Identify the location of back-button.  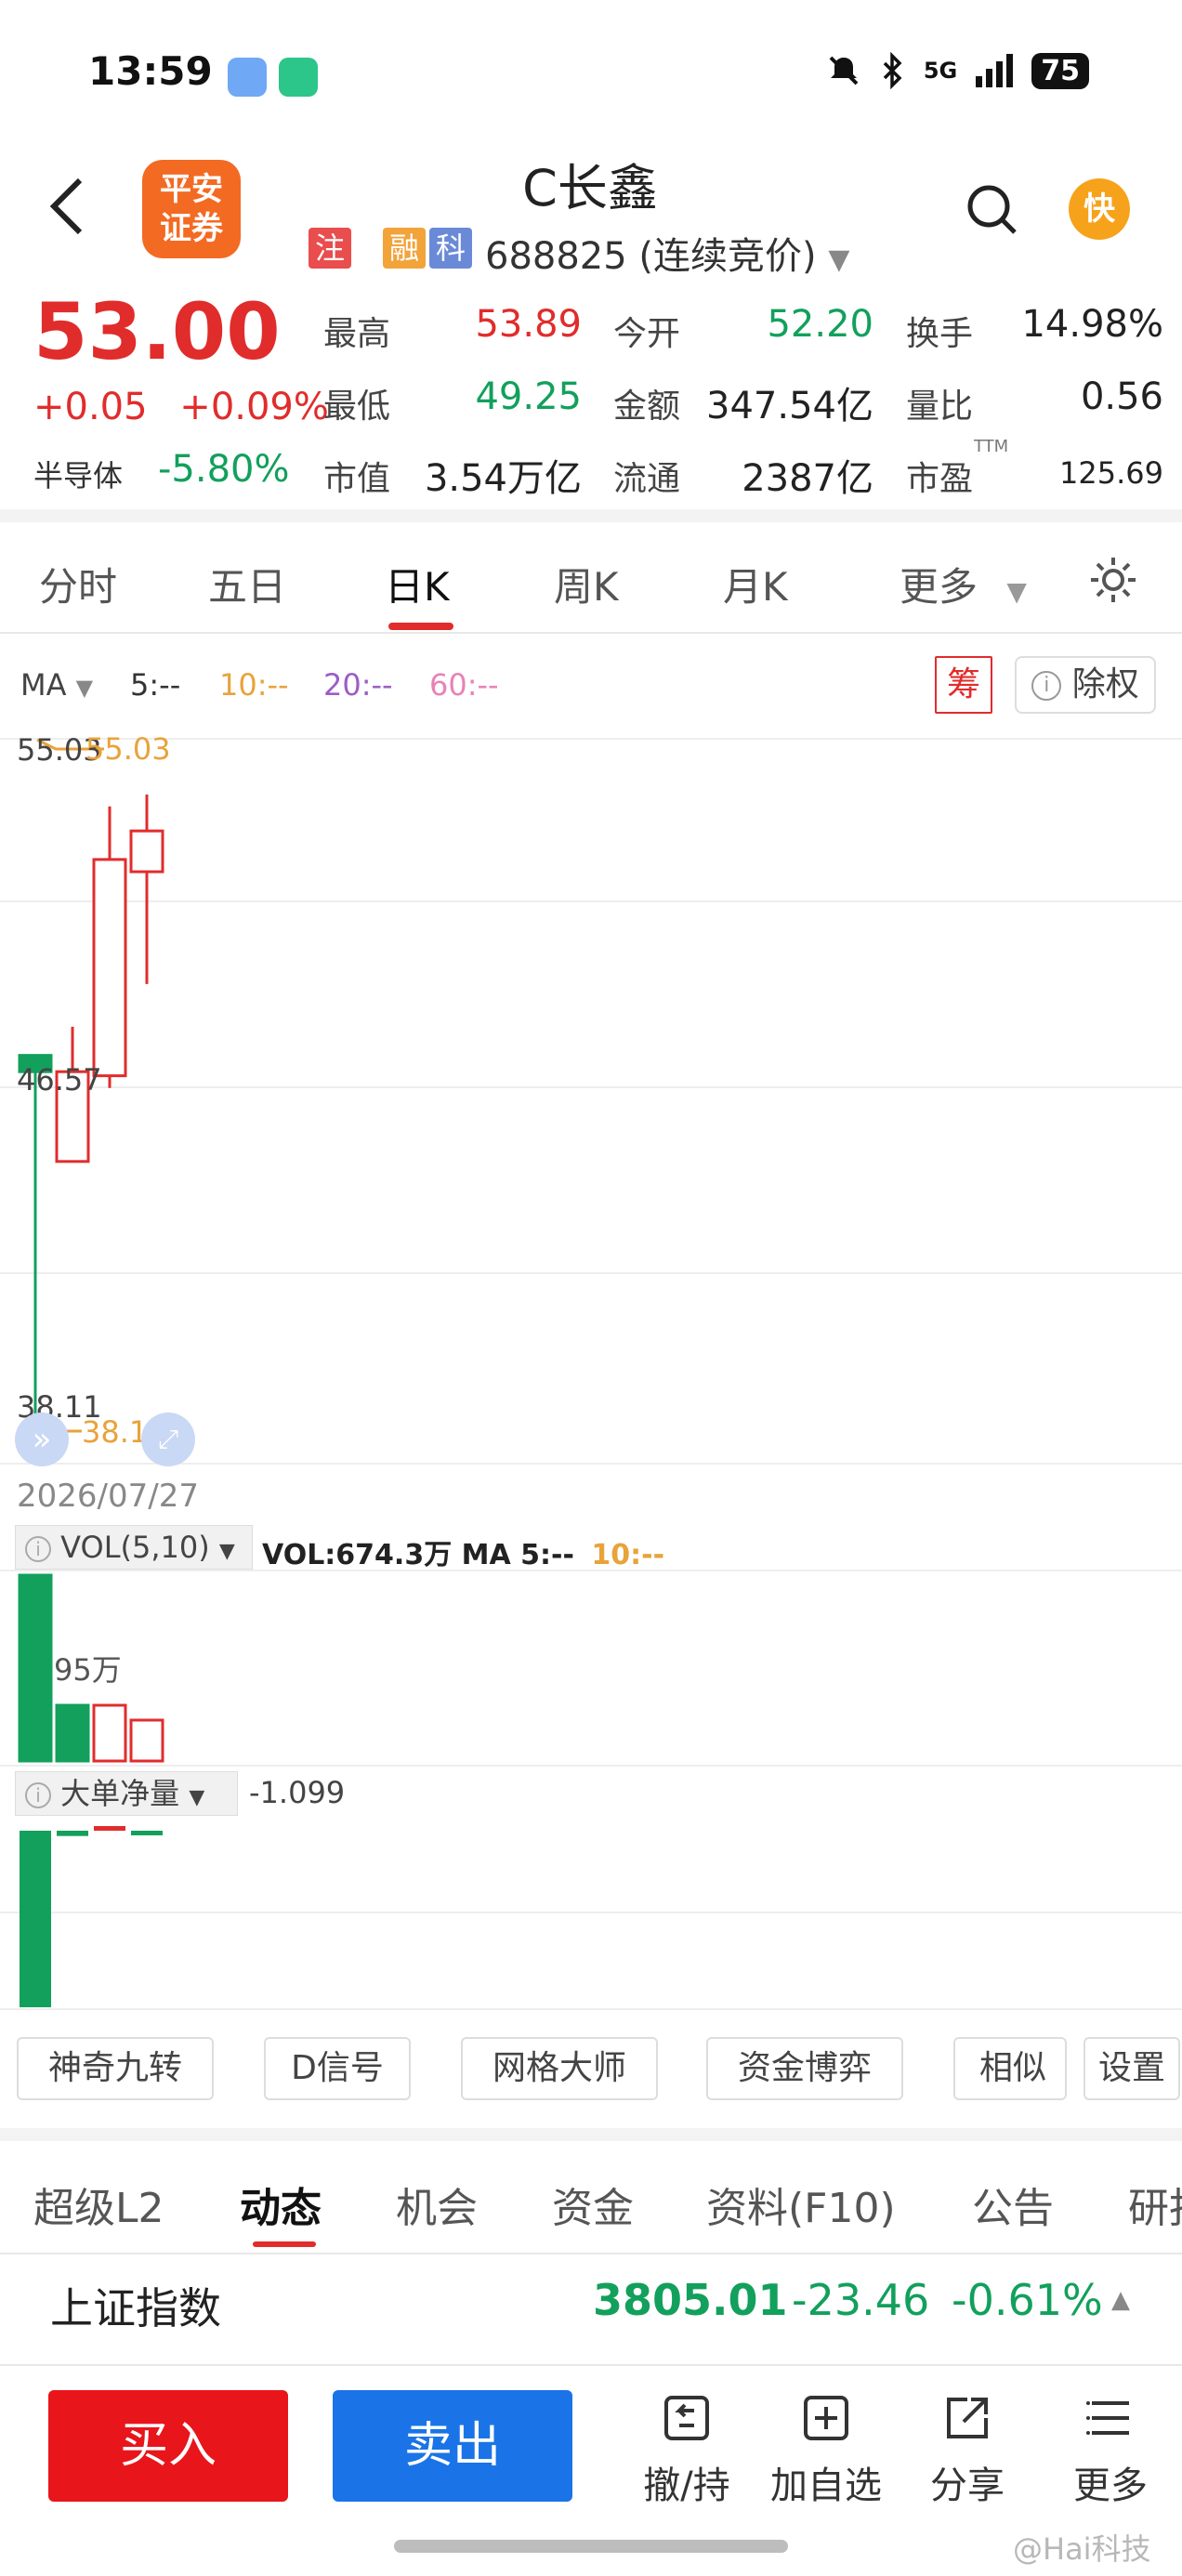
(72, 206).